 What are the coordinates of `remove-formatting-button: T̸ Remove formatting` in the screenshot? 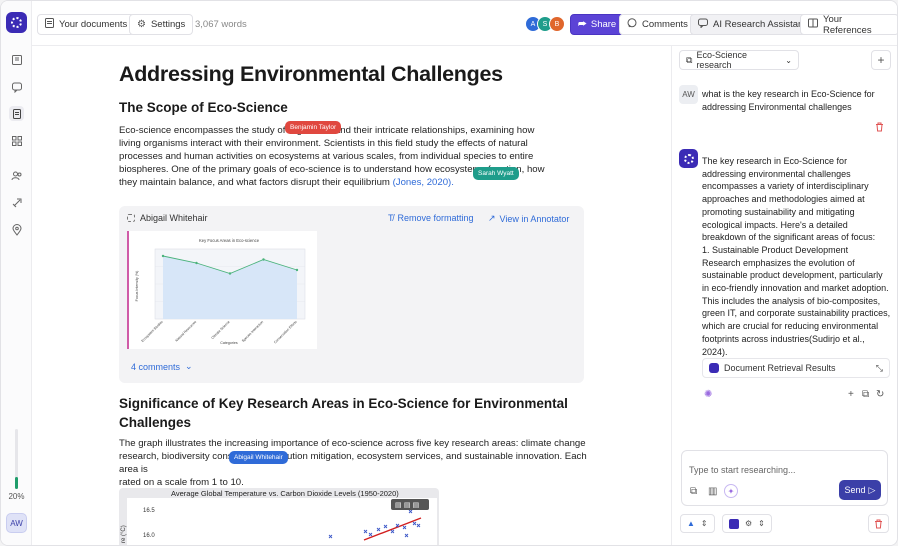 It's located at (431, 218).